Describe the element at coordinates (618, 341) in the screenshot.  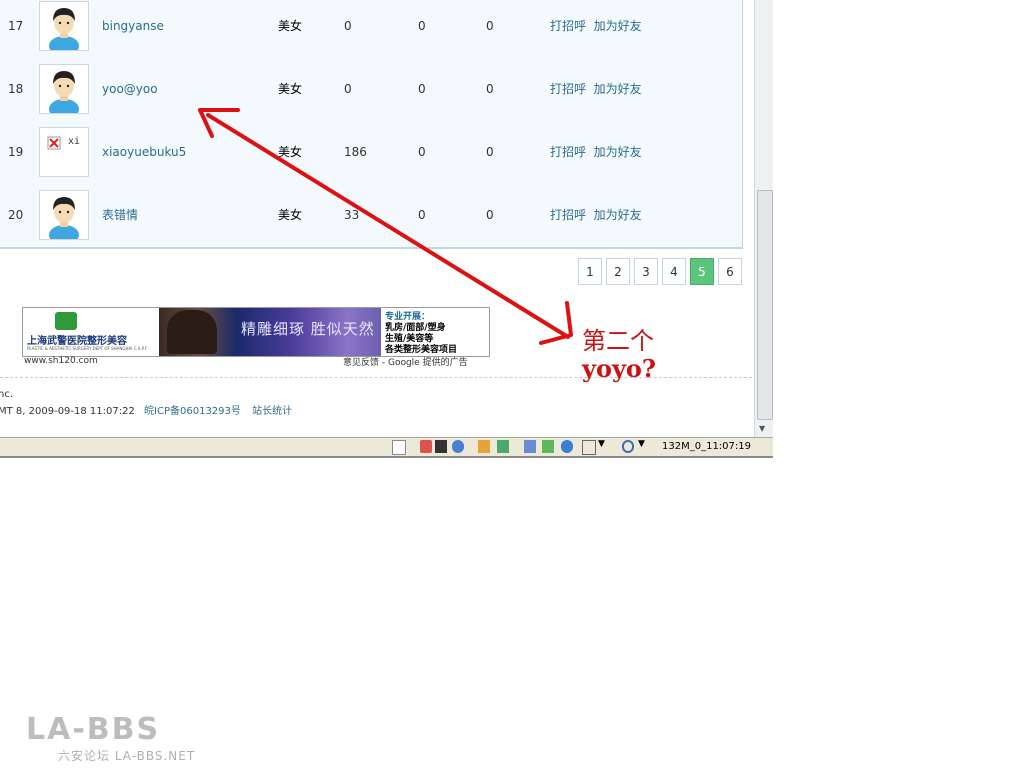
I see `annotation-line-1: 第二个` at that location.